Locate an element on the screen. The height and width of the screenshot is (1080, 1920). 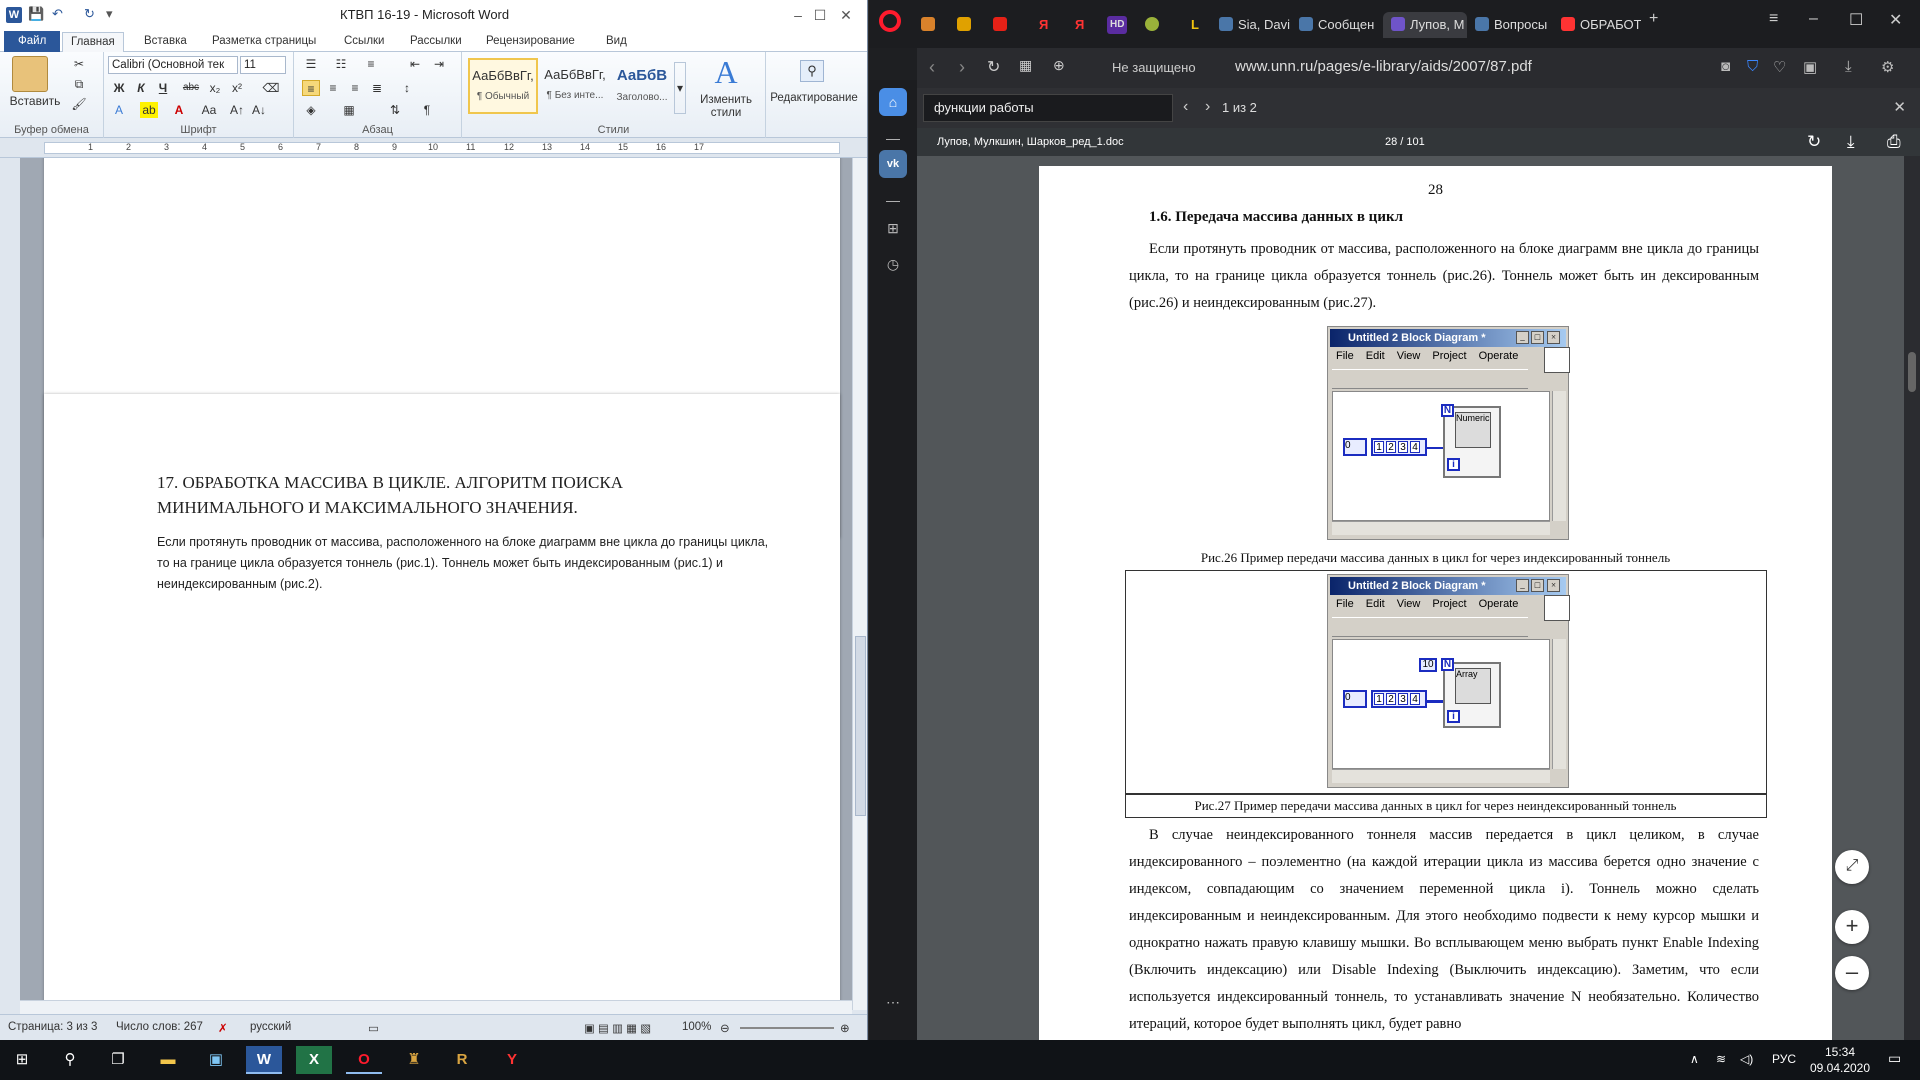
tab-item: L is located at coordinates (1195, 25).